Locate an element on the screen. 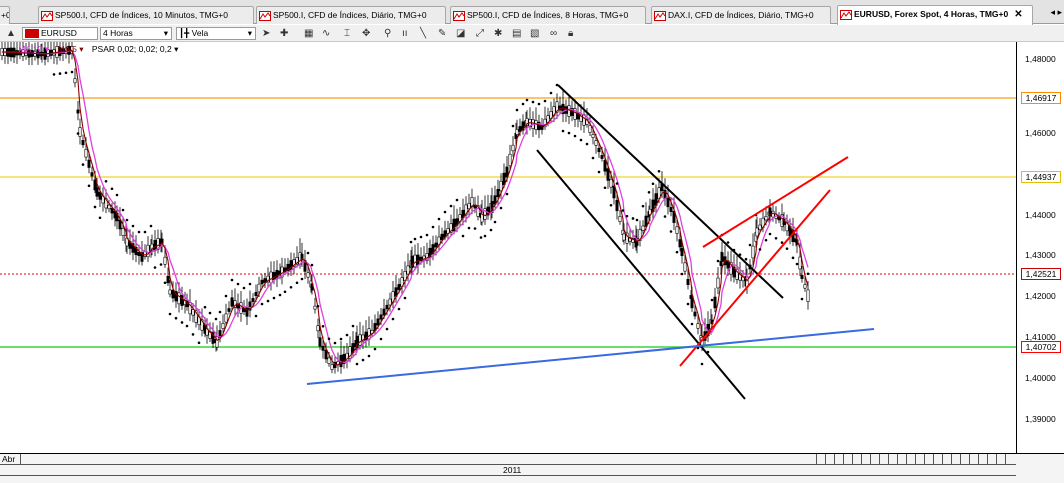 The image size is (1064, 483). tab-dax-daily: DAX.I, CFD de Índices, Diário, TMG+0 is located at coordinates (741, 15).